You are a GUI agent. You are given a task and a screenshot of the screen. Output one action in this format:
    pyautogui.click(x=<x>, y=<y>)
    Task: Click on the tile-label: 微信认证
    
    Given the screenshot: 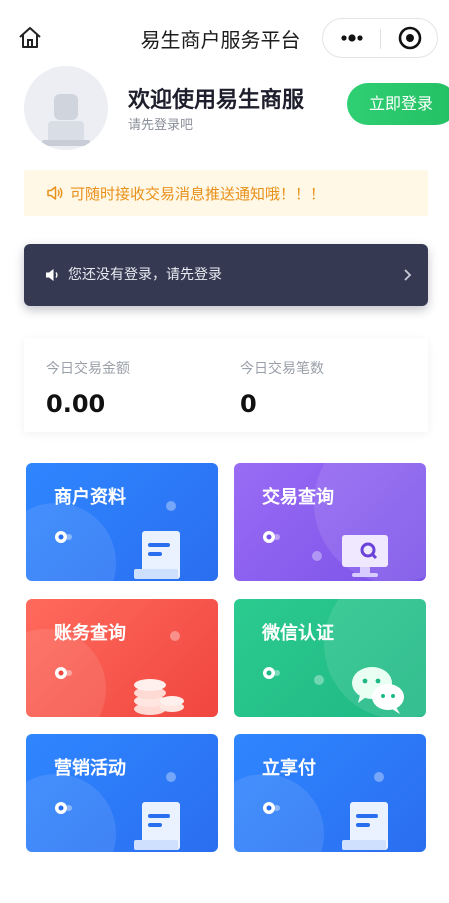 What is the action you would take?
    pyautogui.click(x=298, y=633)
    